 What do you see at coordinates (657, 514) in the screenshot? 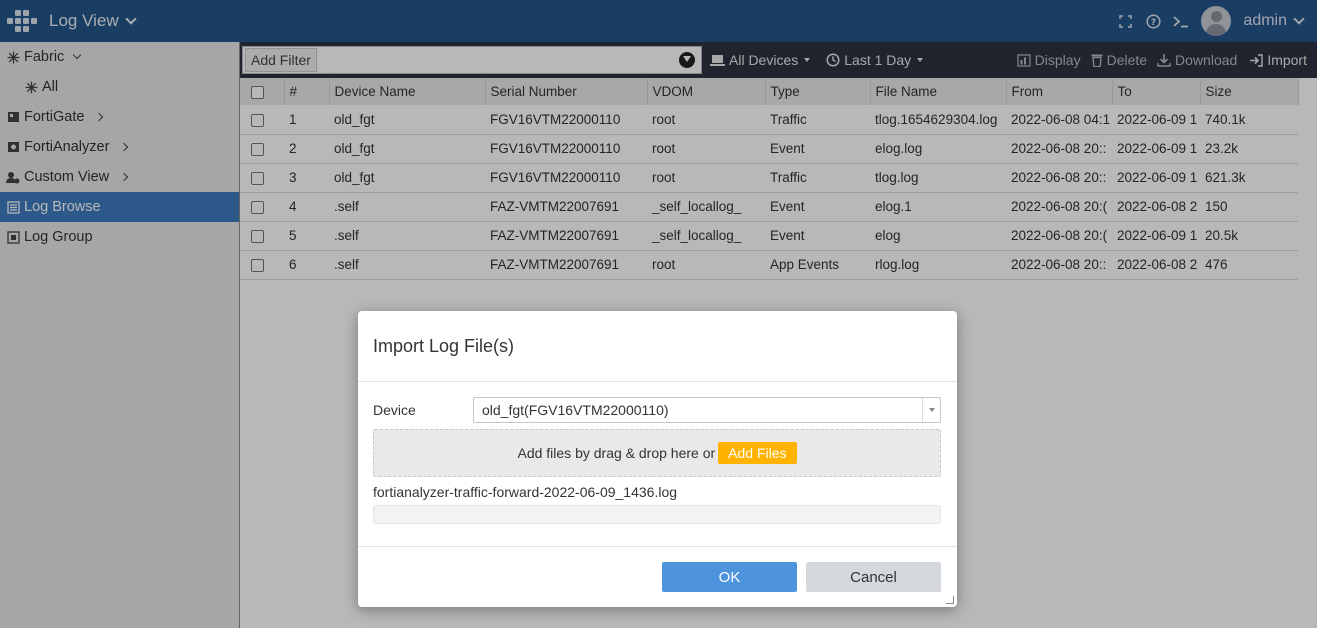
I see `upload-progress-bar` at bounding box center [657, 514].